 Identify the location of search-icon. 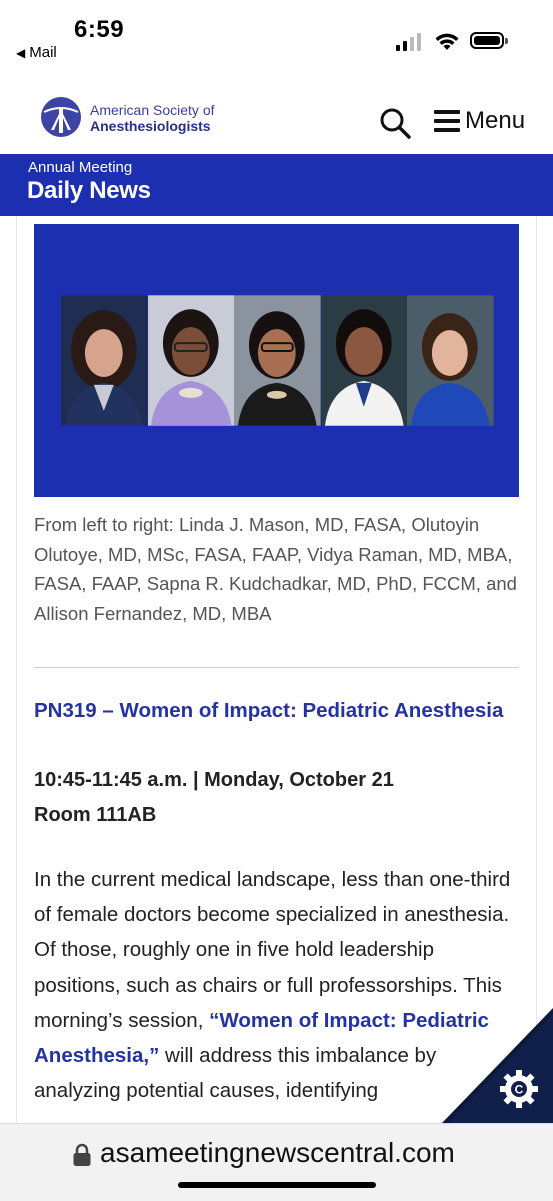
(395, 123).